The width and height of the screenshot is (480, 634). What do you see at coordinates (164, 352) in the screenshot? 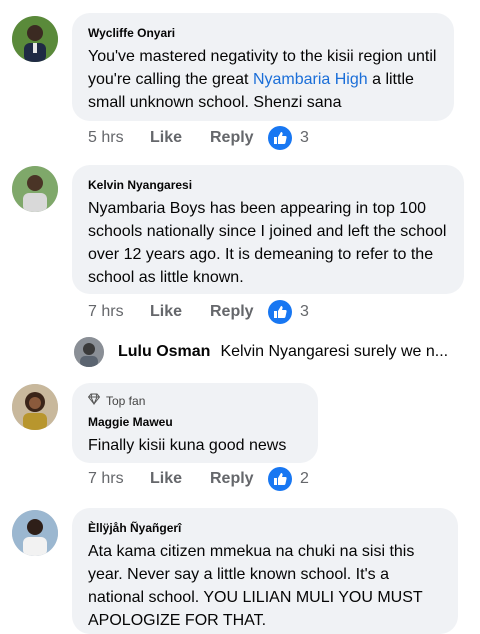
I see `reply-author: Lulu Osman` at bounding box center [164, 352].